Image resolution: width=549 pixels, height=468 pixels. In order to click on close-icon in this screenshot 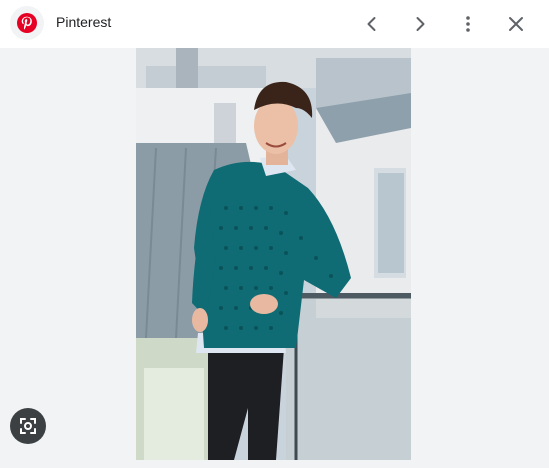, I will do `click(516, 24)`.